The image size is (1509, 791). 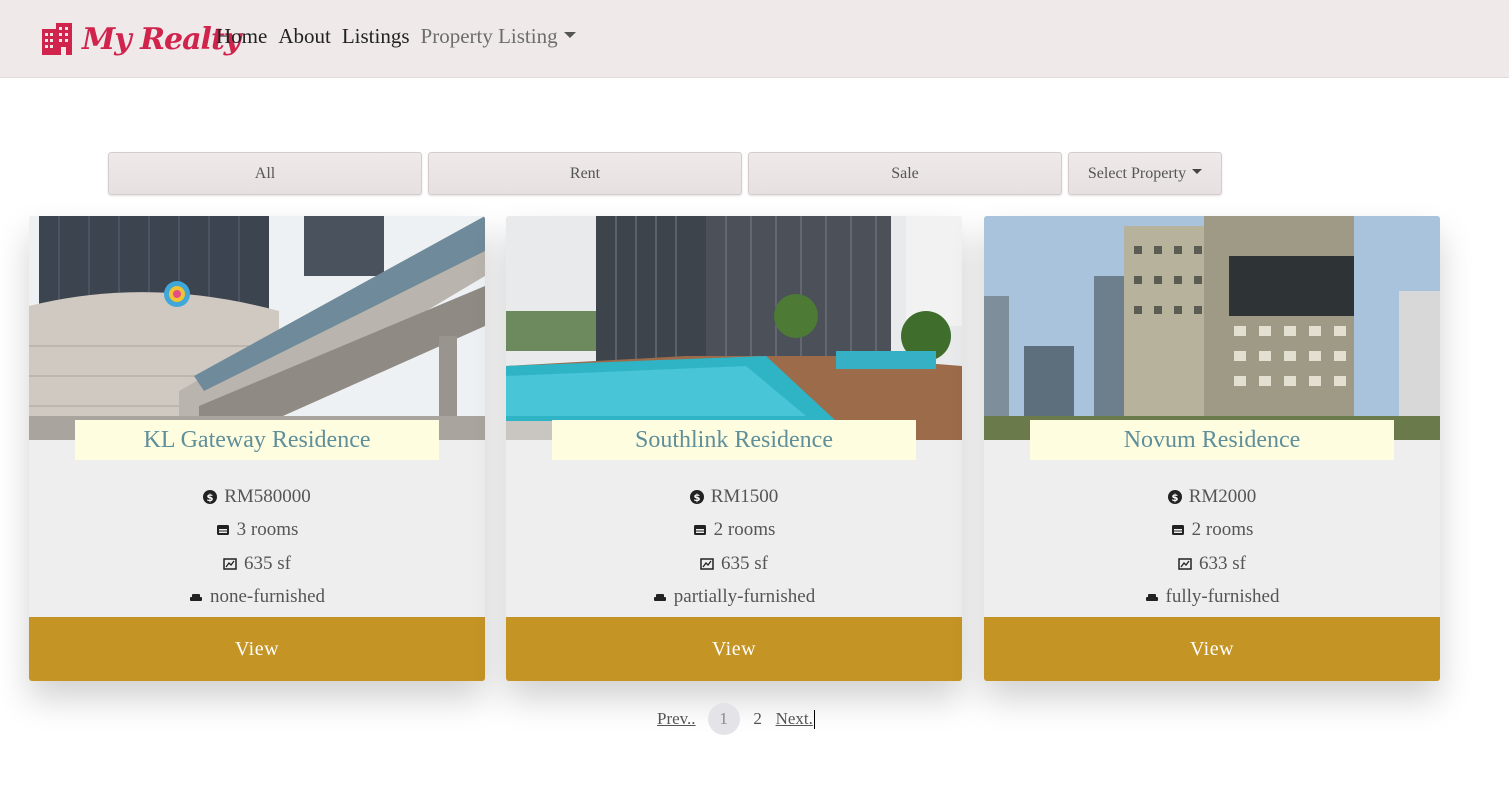 I want to click on filter-rent-button: Rent, so click(x=585, y=173).